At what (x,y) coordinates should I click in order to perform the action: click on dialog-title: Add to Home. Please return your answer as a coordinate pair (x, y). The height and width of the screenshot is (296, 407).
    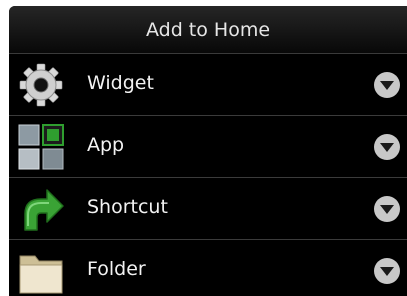
    Looking at the image, I should click on (208, 30).